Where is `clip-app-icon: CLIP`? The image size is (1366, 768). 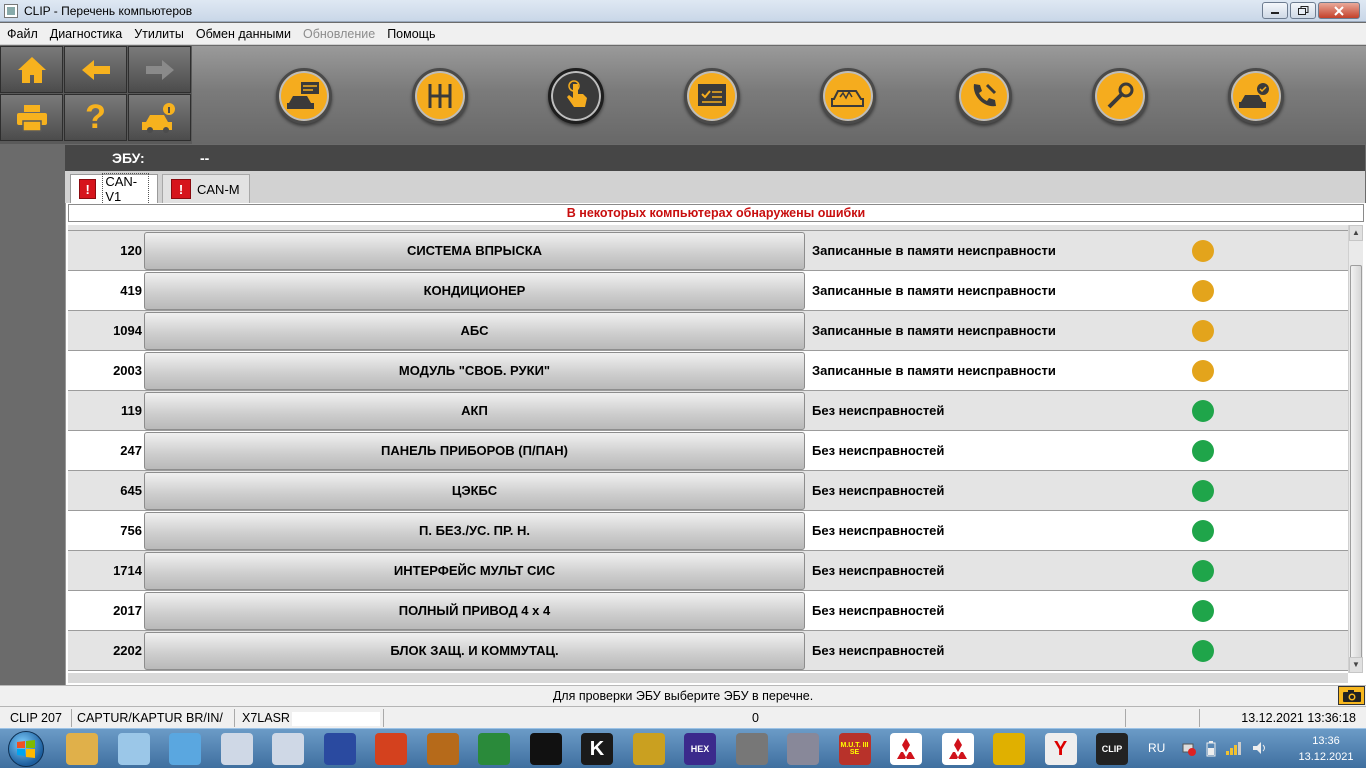 clip-app-icon: CLIP is located at coordinates (1112, 749).